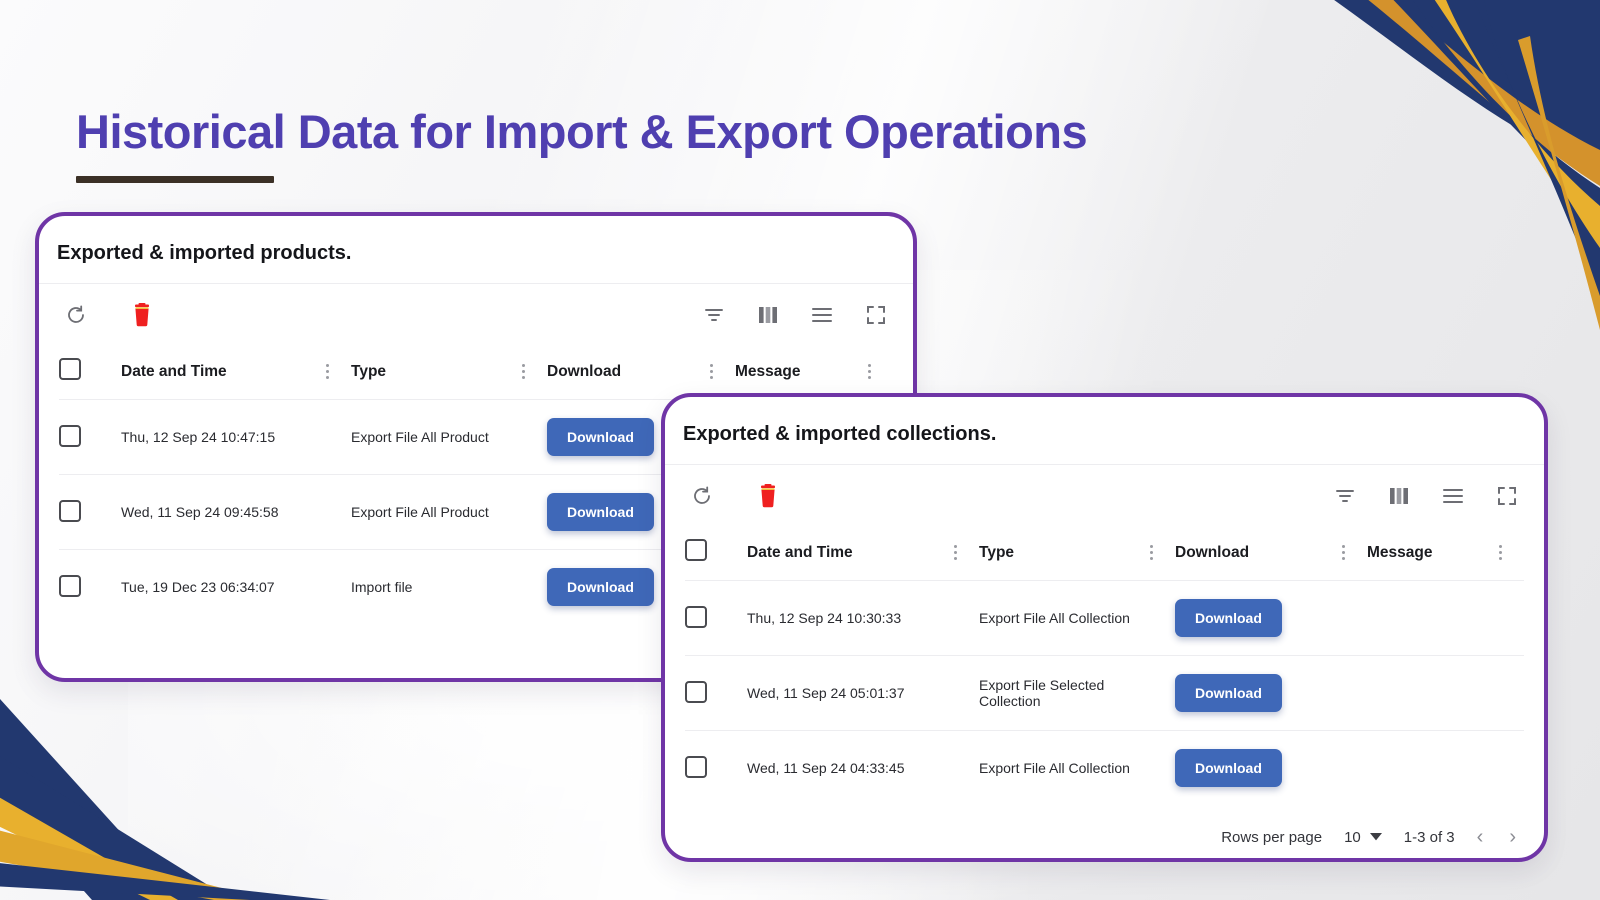 The height and width of the screenshot is (900, 1600). I want to click on products-table-header-row: Date and Time Type Download Message, so click(476, 373).